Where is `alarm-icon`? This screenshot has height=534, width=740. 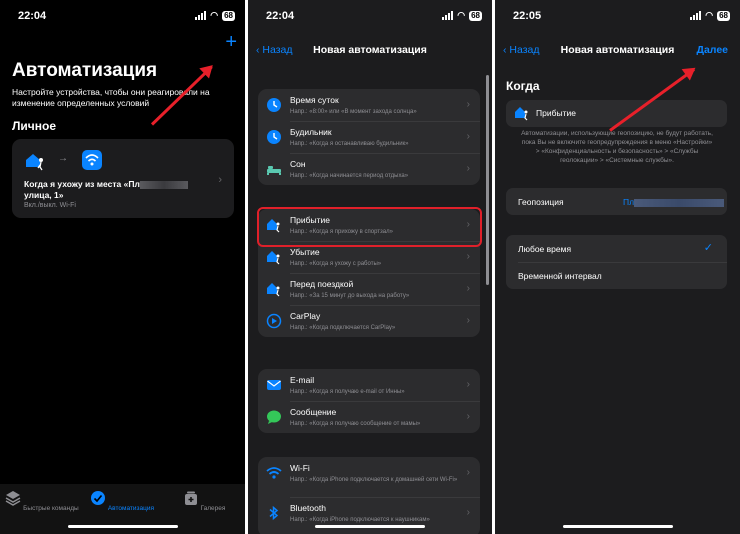 alarm-icon is located at coordinates (274, 137).